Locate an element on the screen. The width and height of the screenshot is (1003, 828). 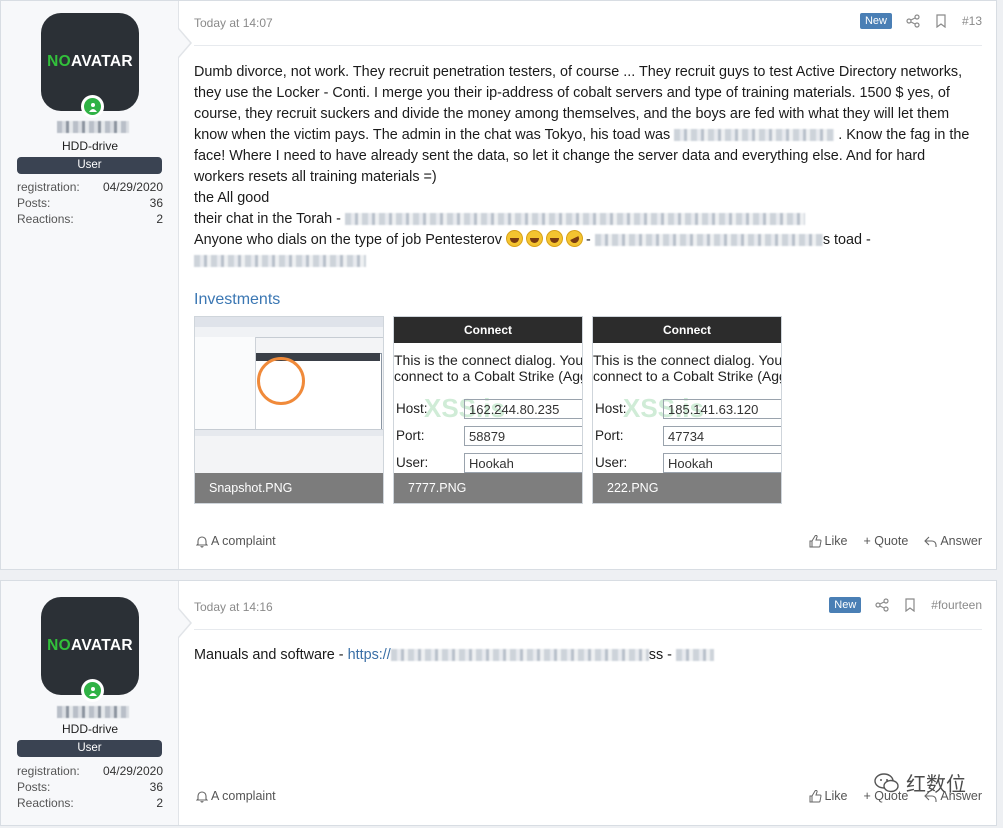
stat-label: registration: is located at coordinates (48, 187).